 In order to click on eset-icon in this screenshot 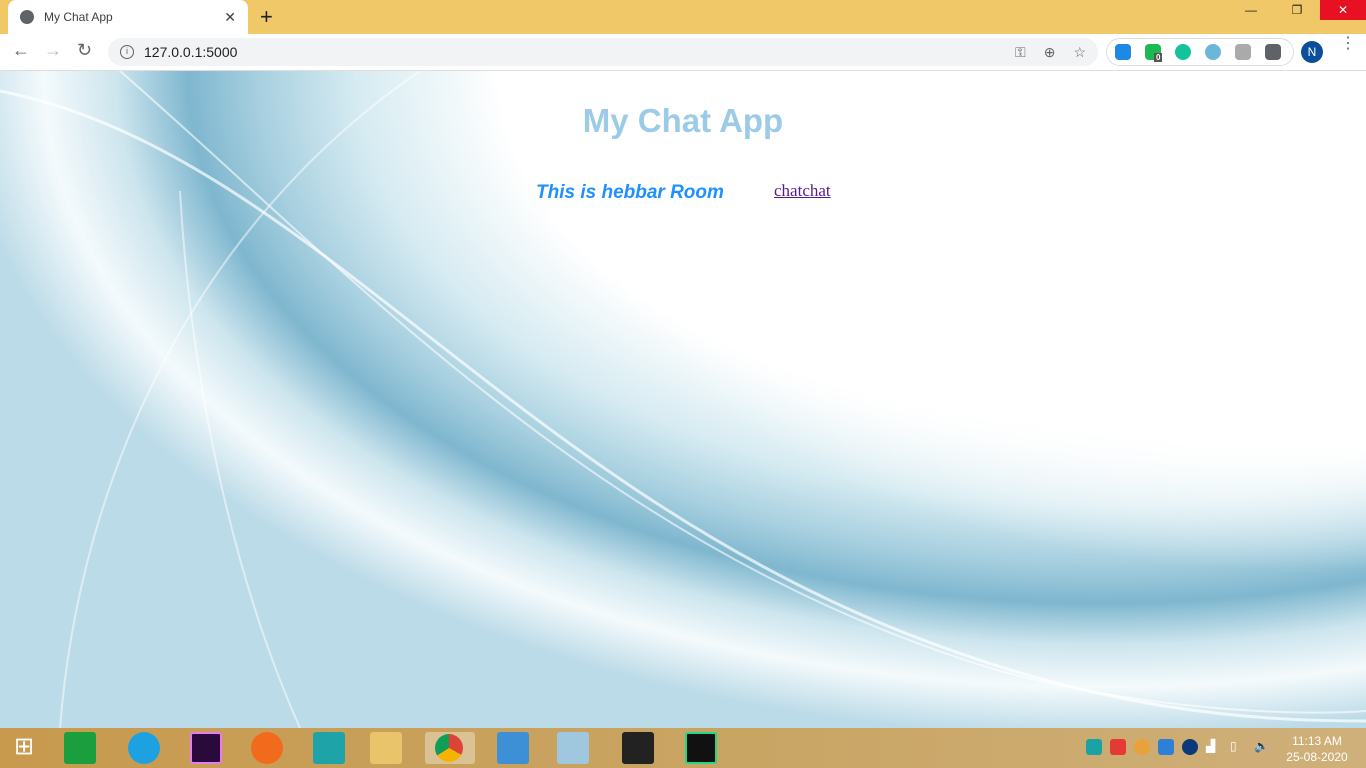, I will do `click(1094, 747)`.